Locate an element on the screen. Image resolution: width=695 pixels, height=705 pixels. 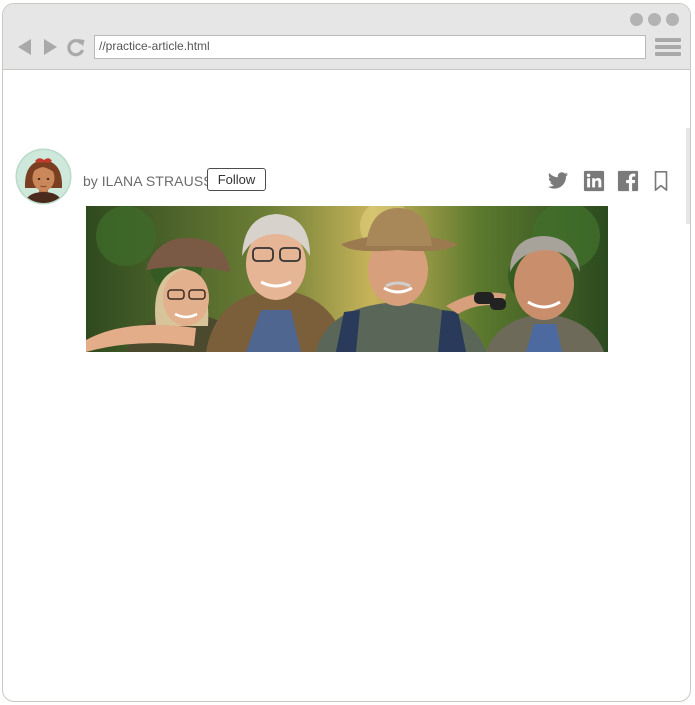
back-arrow-icon is located at coordinates (25, 47).